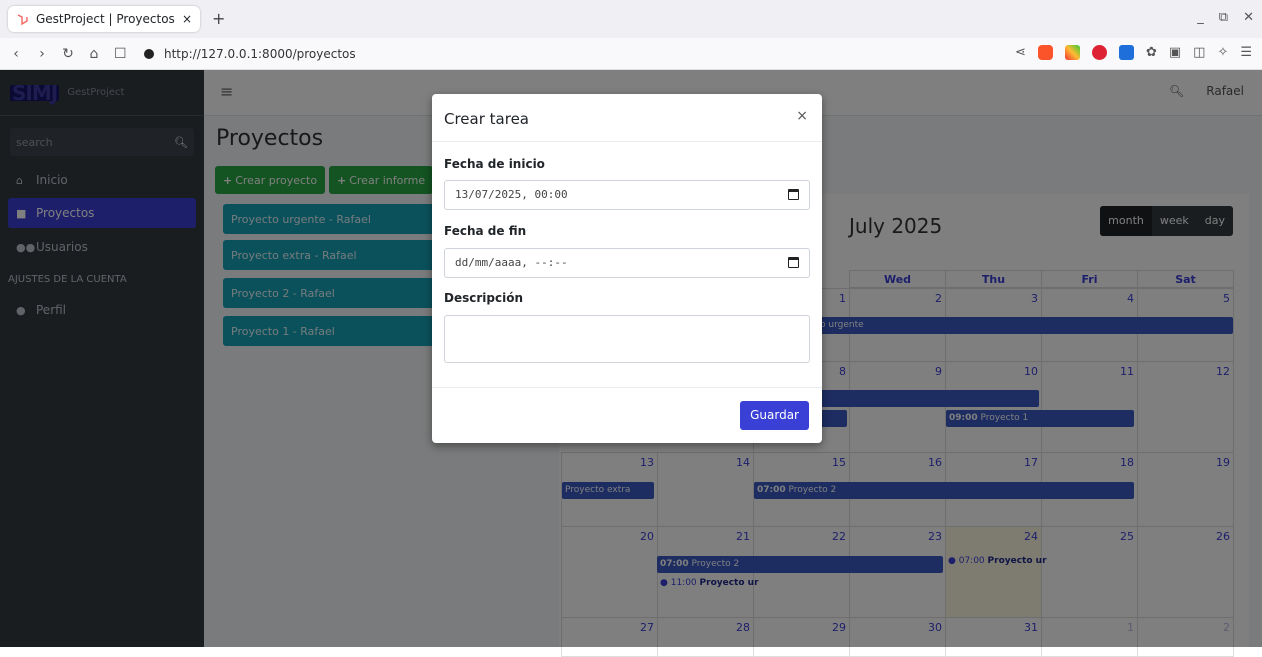  Describe the element at coordinates (1099, 52) in the screenshot. I see `record-icon` at that location.